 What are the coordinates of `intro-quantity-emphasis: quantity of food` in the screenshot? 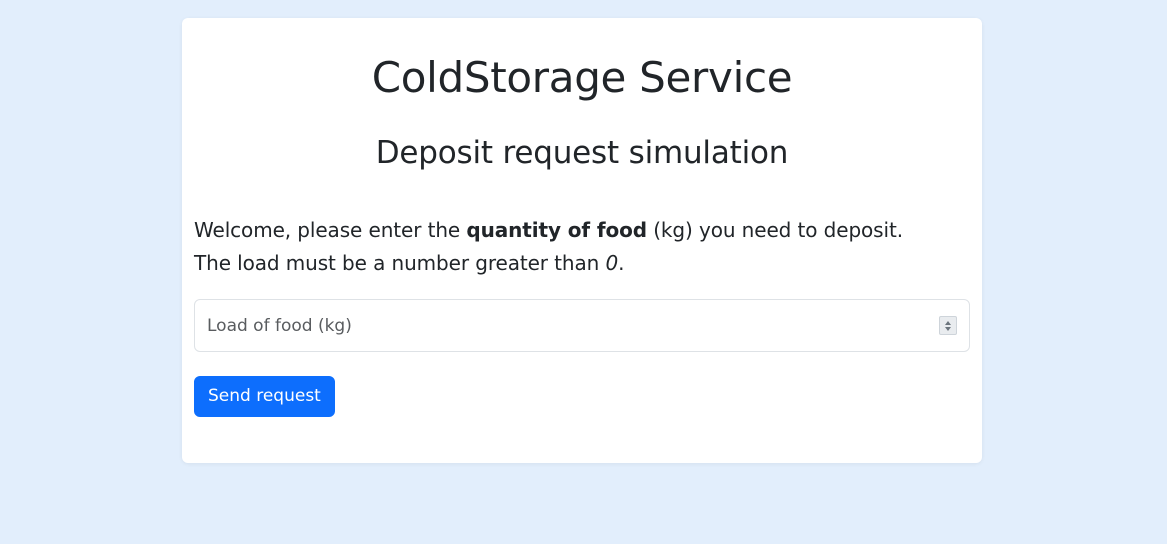 It's located at (556, 230).